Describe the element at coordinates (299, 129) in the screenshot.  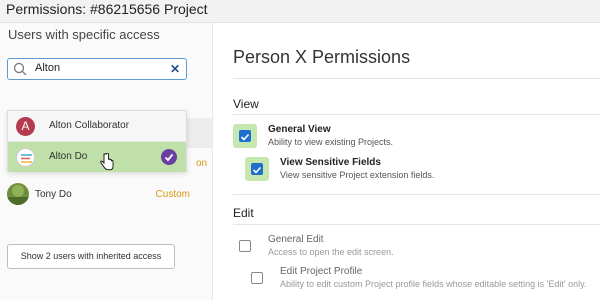
I see `permission-title: General View` at that location.